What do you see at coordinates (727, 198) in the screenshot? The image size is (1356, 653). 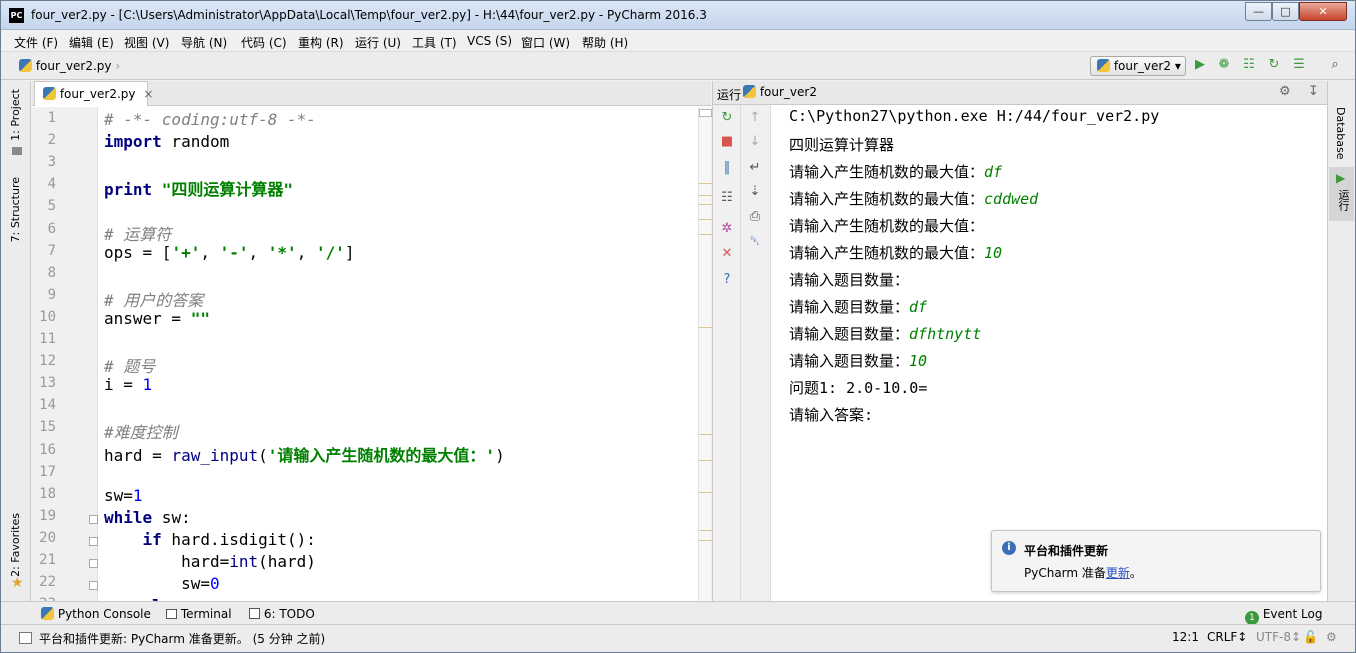 I see `restore-layout-icon: ☷` at bounding box center [727, 198].